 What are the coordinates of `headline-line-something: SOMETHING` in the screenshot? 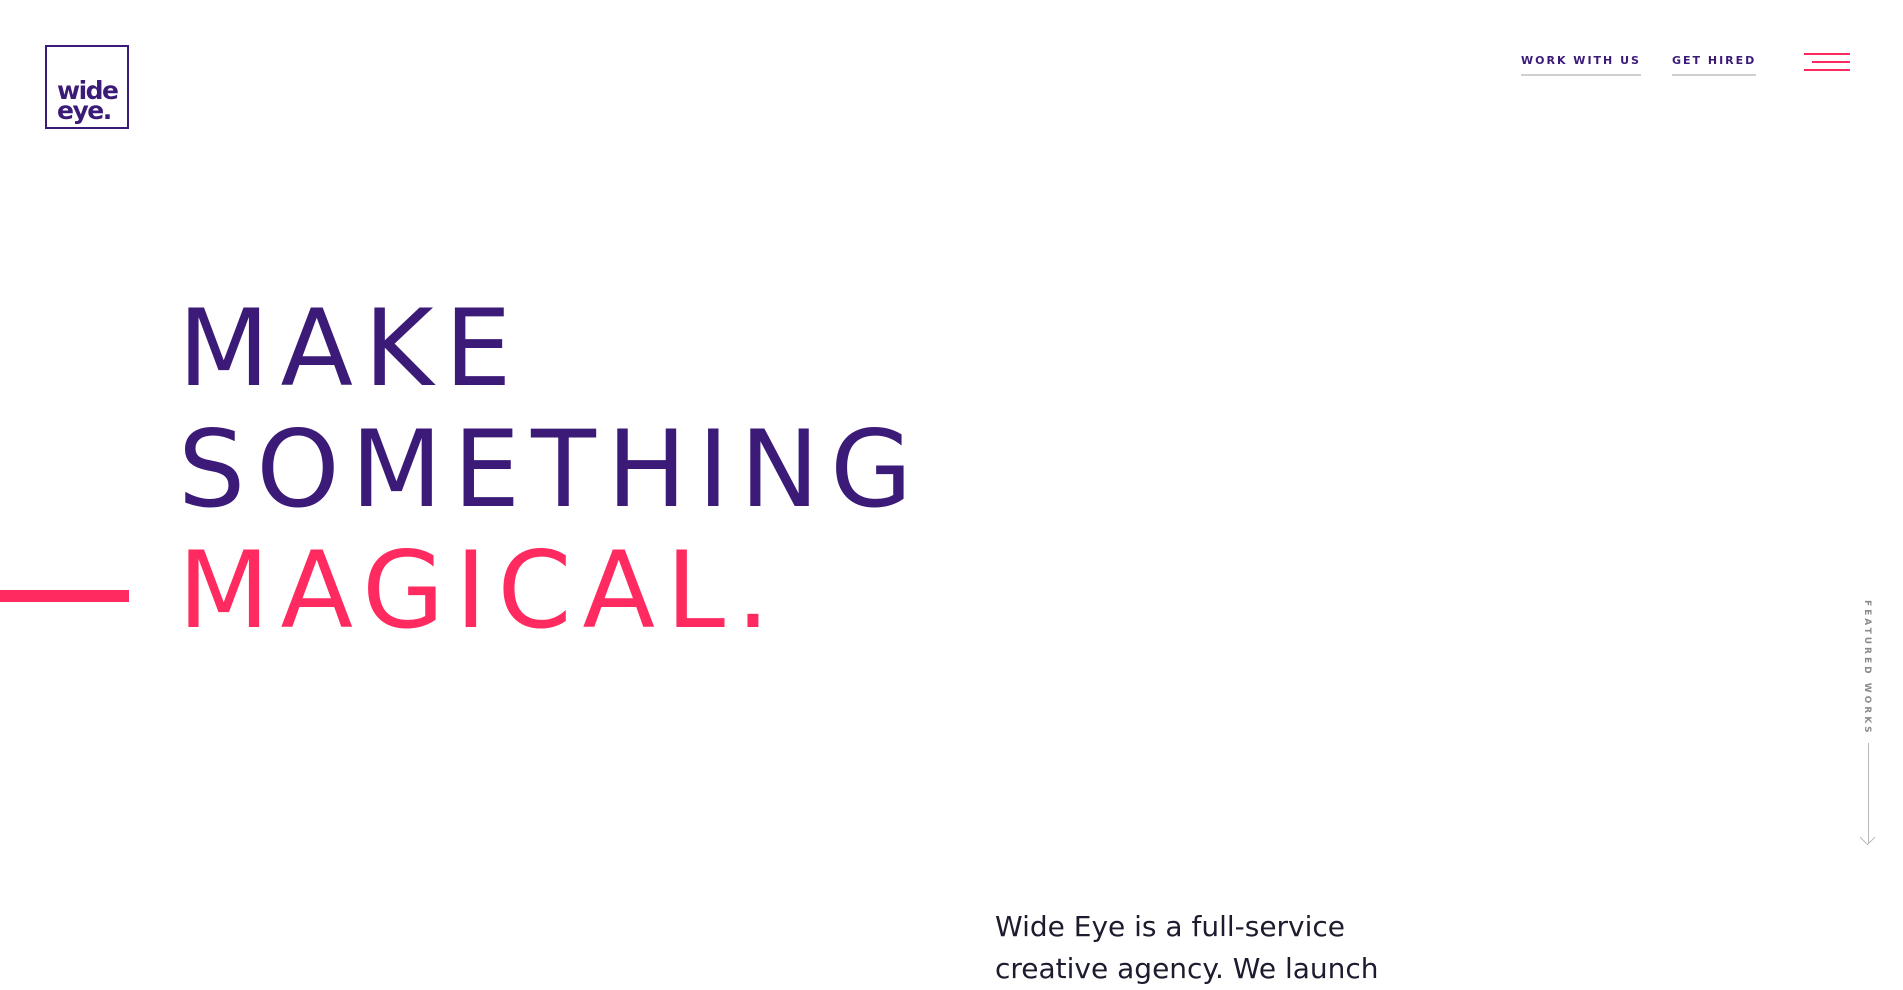 It's located at (551, 469).